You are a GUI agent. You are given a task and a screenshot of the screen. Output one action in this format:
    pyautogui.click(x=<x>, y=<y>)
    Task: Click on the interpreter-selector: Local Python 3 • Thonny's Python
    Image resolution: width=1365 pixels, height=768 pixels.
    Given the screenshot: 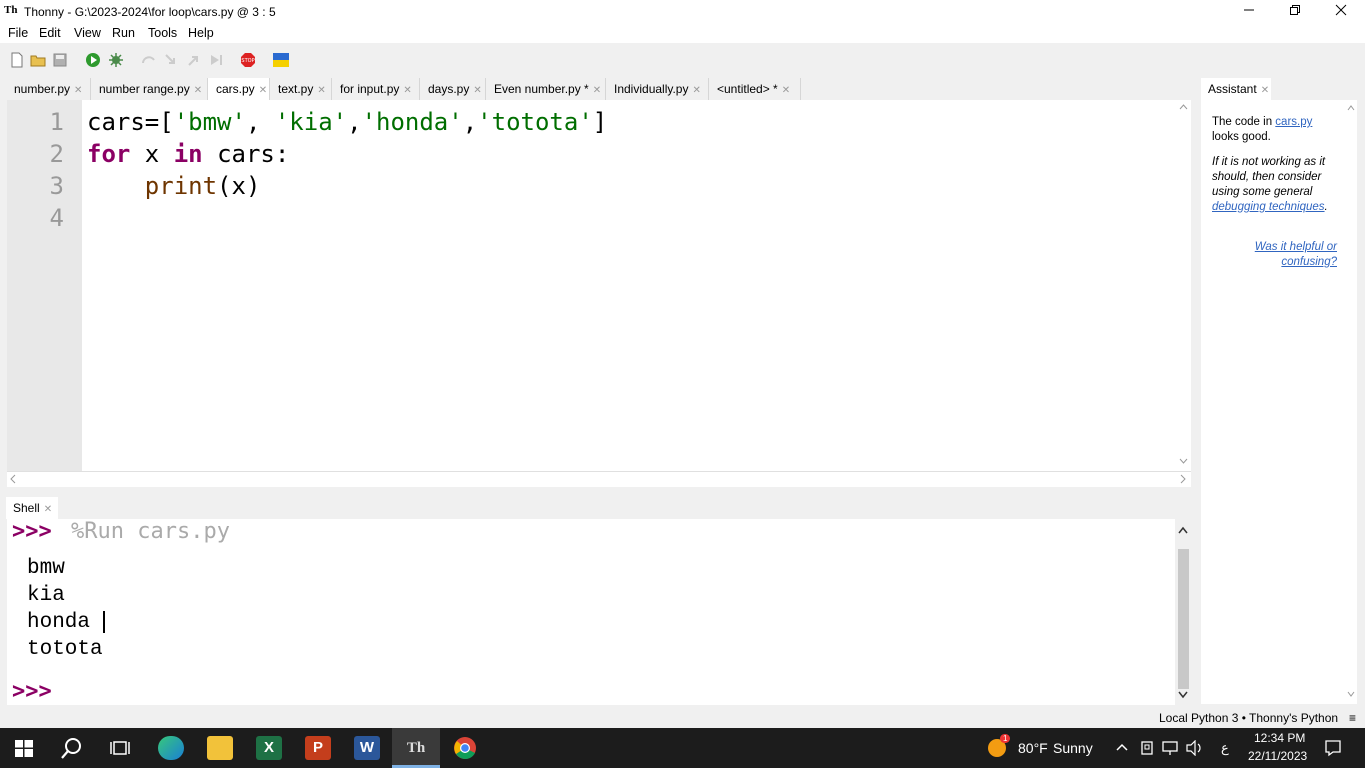 What is the action you would take?
    pyautogui.click(x=1248, y=718)
    